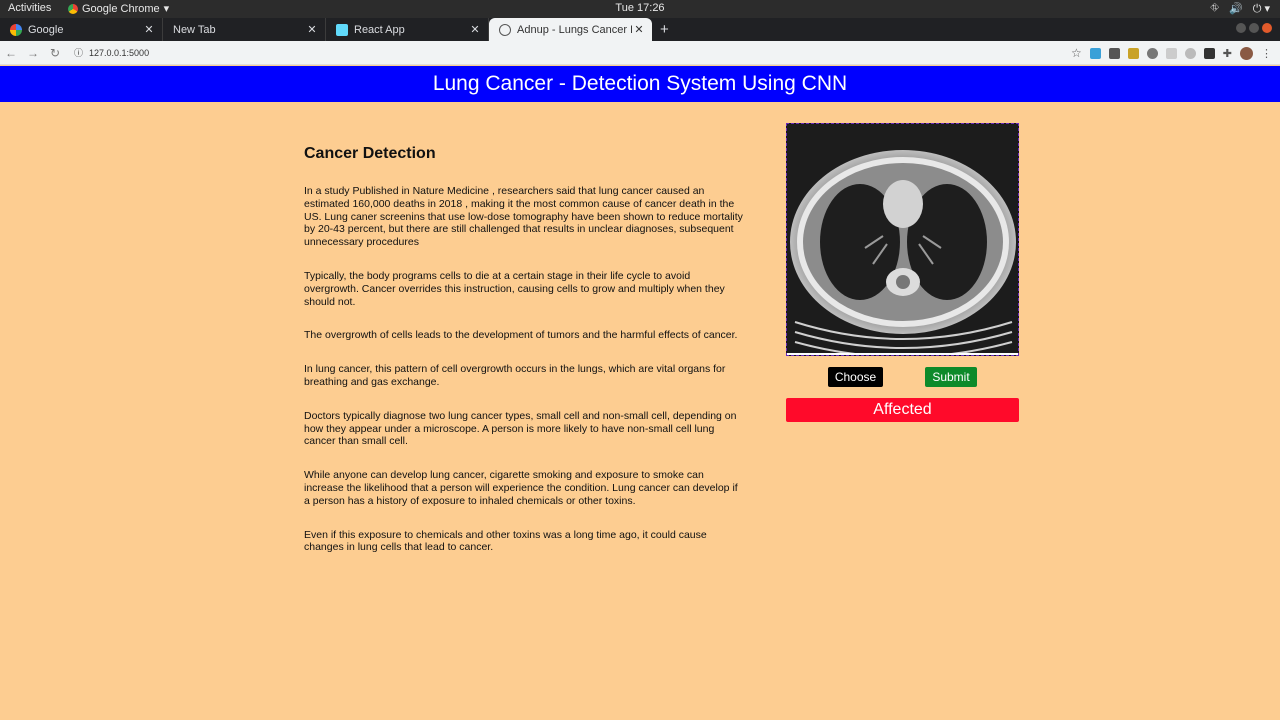 The width and height of the screenshot is (1280, 720). I want to click on chrome-icon, so click(73, 8).